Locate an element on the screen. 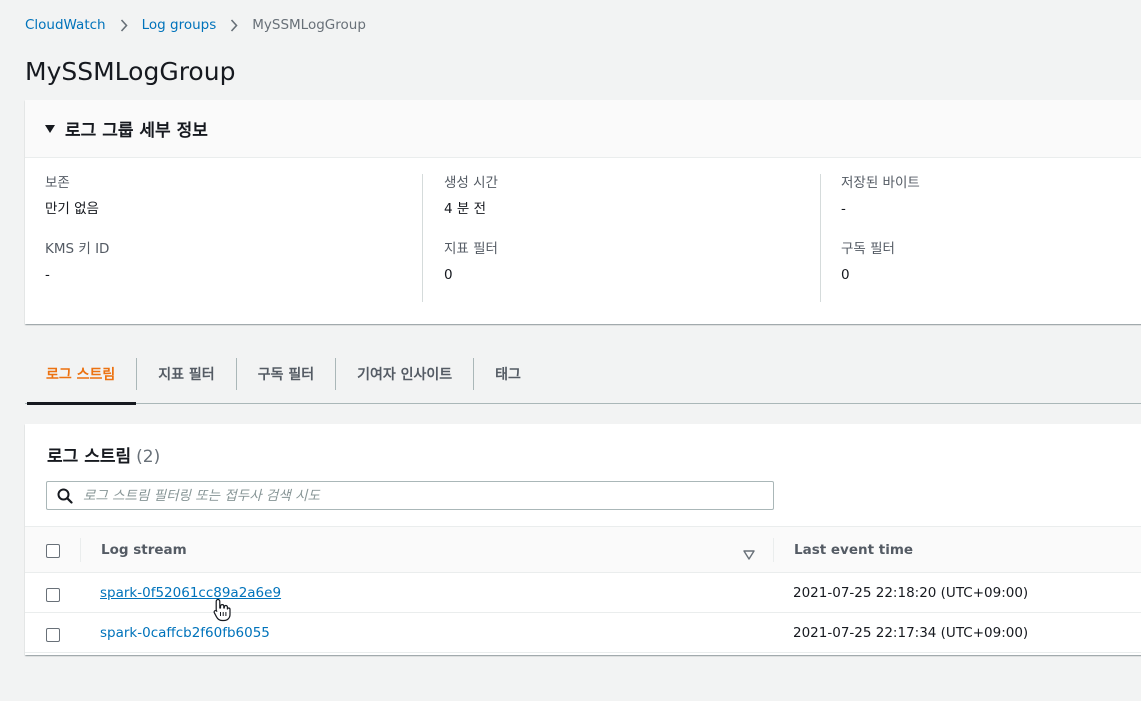 The image size is (1141, 701). tab-metric-filters: 지표 필터 is located at coordinates (186, 374).